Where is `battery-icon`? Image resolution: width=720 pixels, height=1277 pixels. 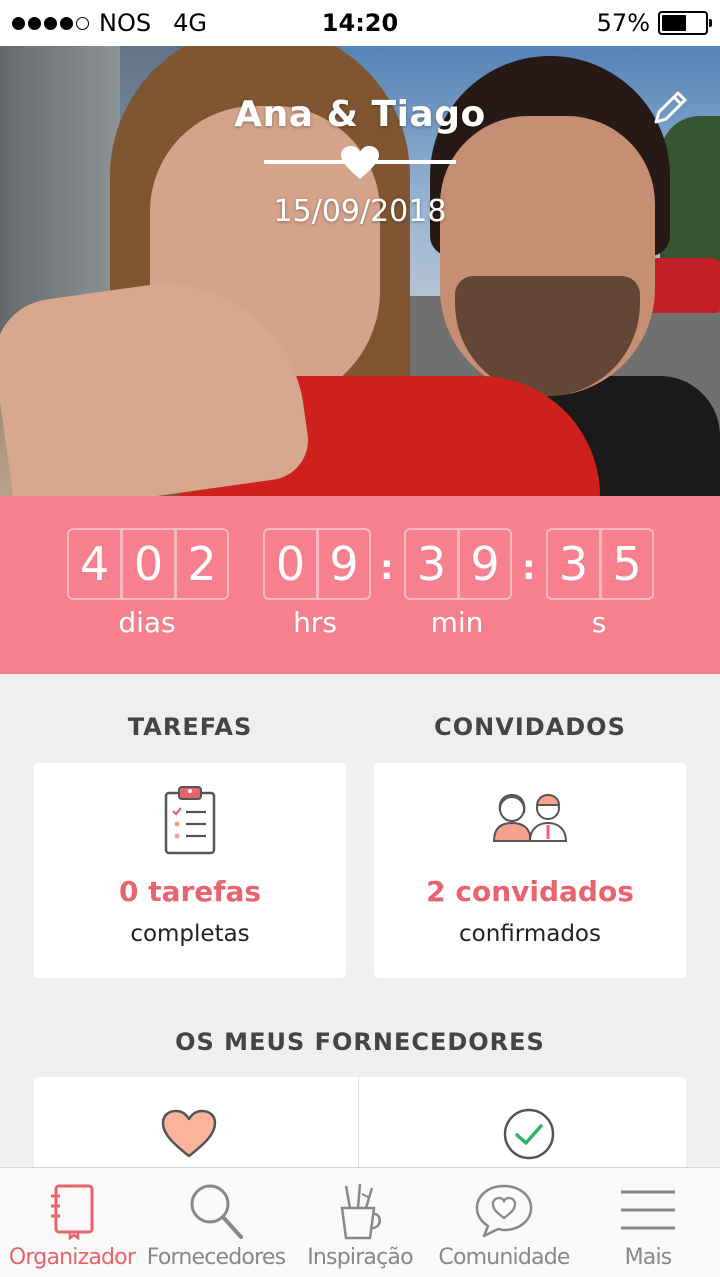 battery-icon is located at coordinates (685, 23).